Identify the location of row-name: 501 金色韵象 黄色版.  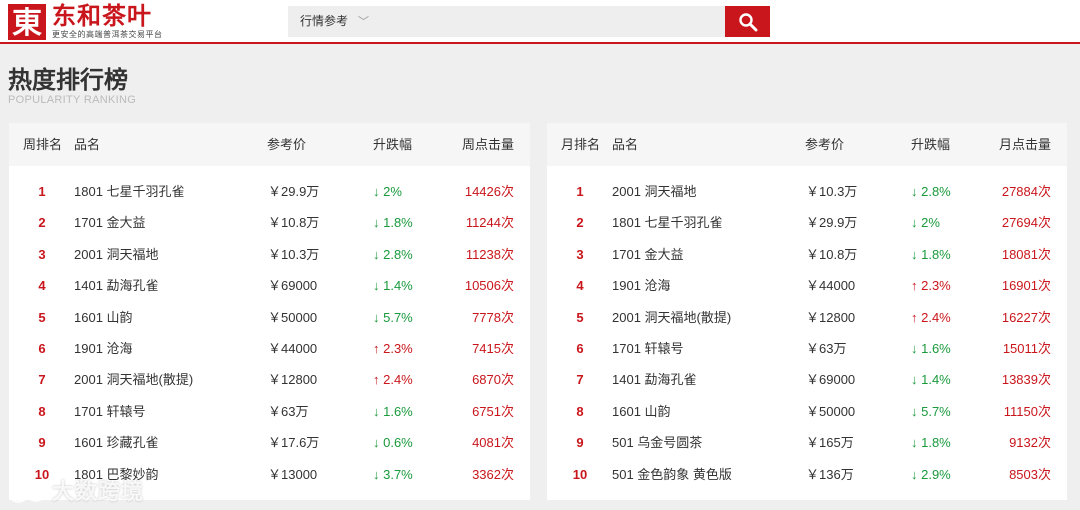
(672, 474).